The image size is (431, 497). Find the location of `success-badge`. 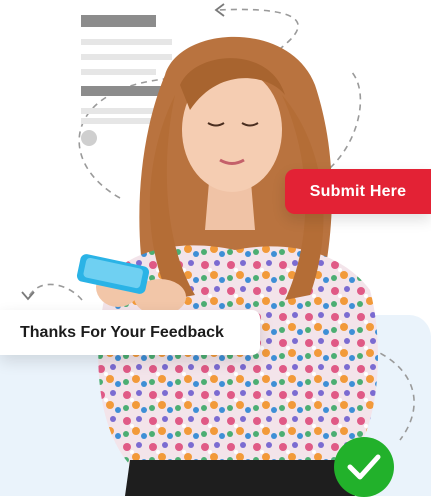

success-badge is located at coordinates (364, 467).